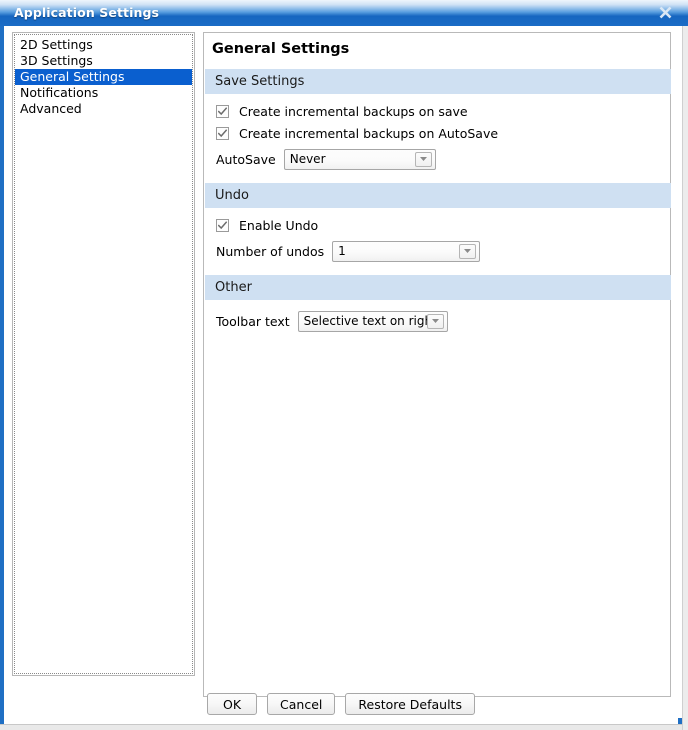 This screenshot has width=688, height=730. Describe the element at coordinates (441, 159) in the screenshot. I see `row-autosave: AutoSave Never` at that location.